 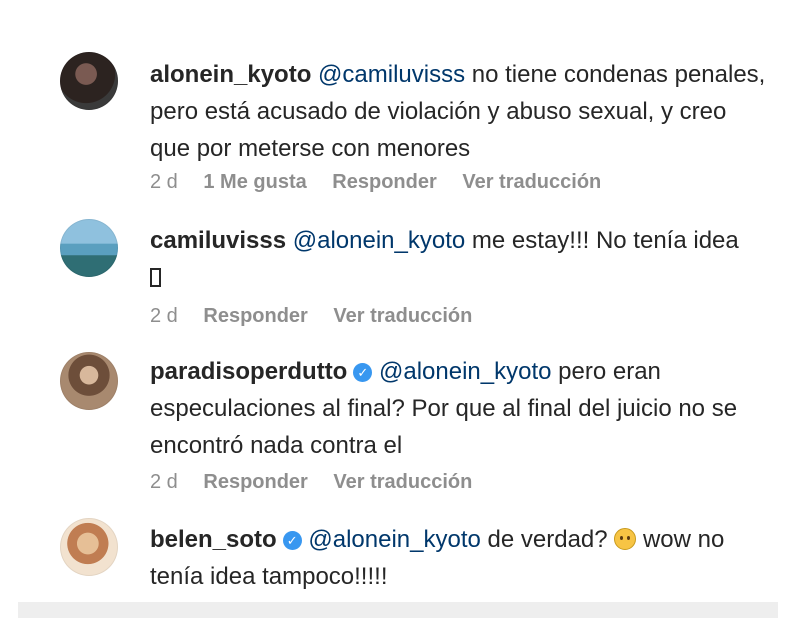 What do you see at coordinates (547, 539) in the screenshot?
I see `comment-text: de verdad?` at bounding box center [547, 539].